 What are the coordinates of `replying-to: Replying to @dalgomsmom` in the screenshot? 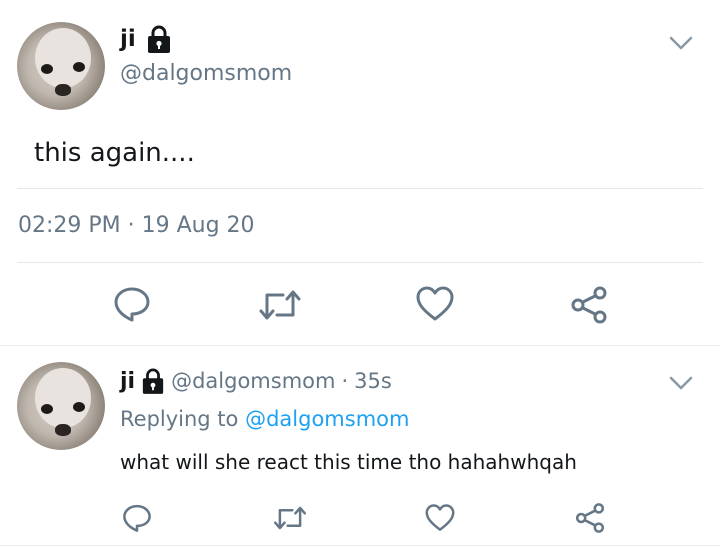 It's located at (264, 419).